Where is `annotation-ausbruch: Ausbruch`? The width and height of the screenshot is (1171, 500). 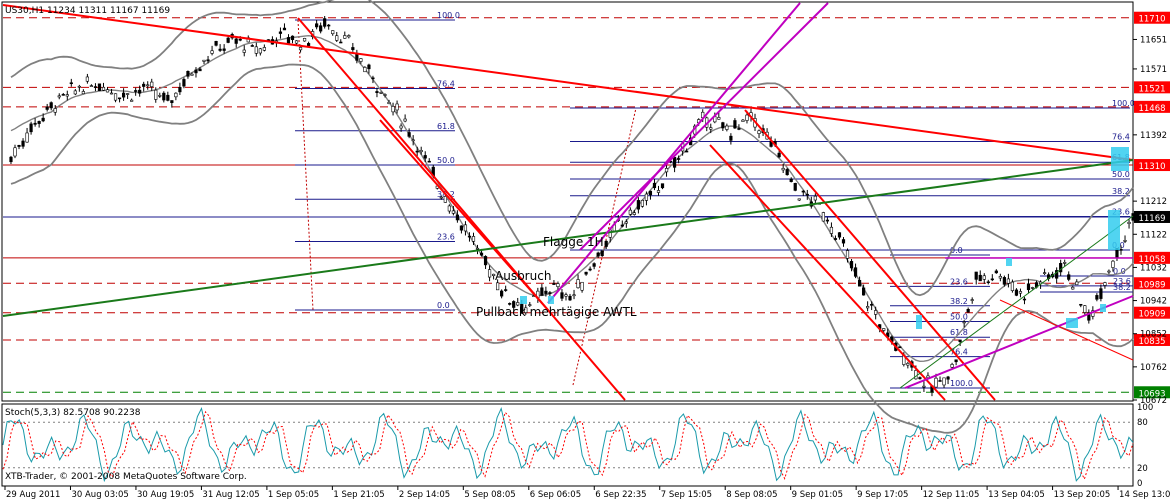
annotation-ausbruch: Ausbruch is located at coordinates (523, 276).